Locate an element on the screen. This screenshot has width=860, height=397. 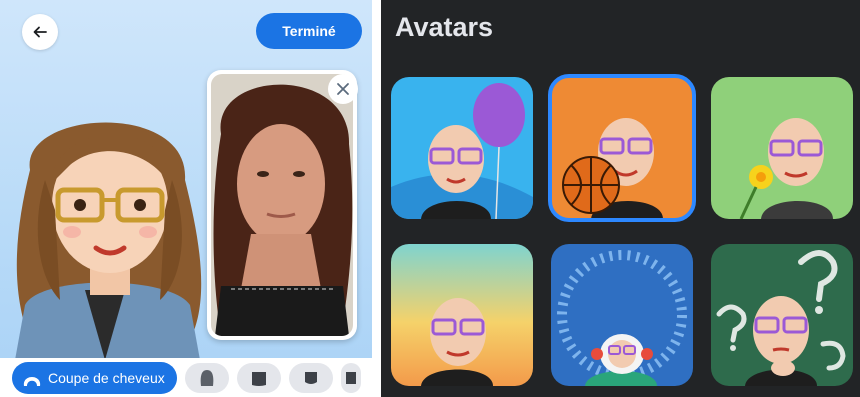
avatar-sticker-basketball is located at coordinates (622, 148).